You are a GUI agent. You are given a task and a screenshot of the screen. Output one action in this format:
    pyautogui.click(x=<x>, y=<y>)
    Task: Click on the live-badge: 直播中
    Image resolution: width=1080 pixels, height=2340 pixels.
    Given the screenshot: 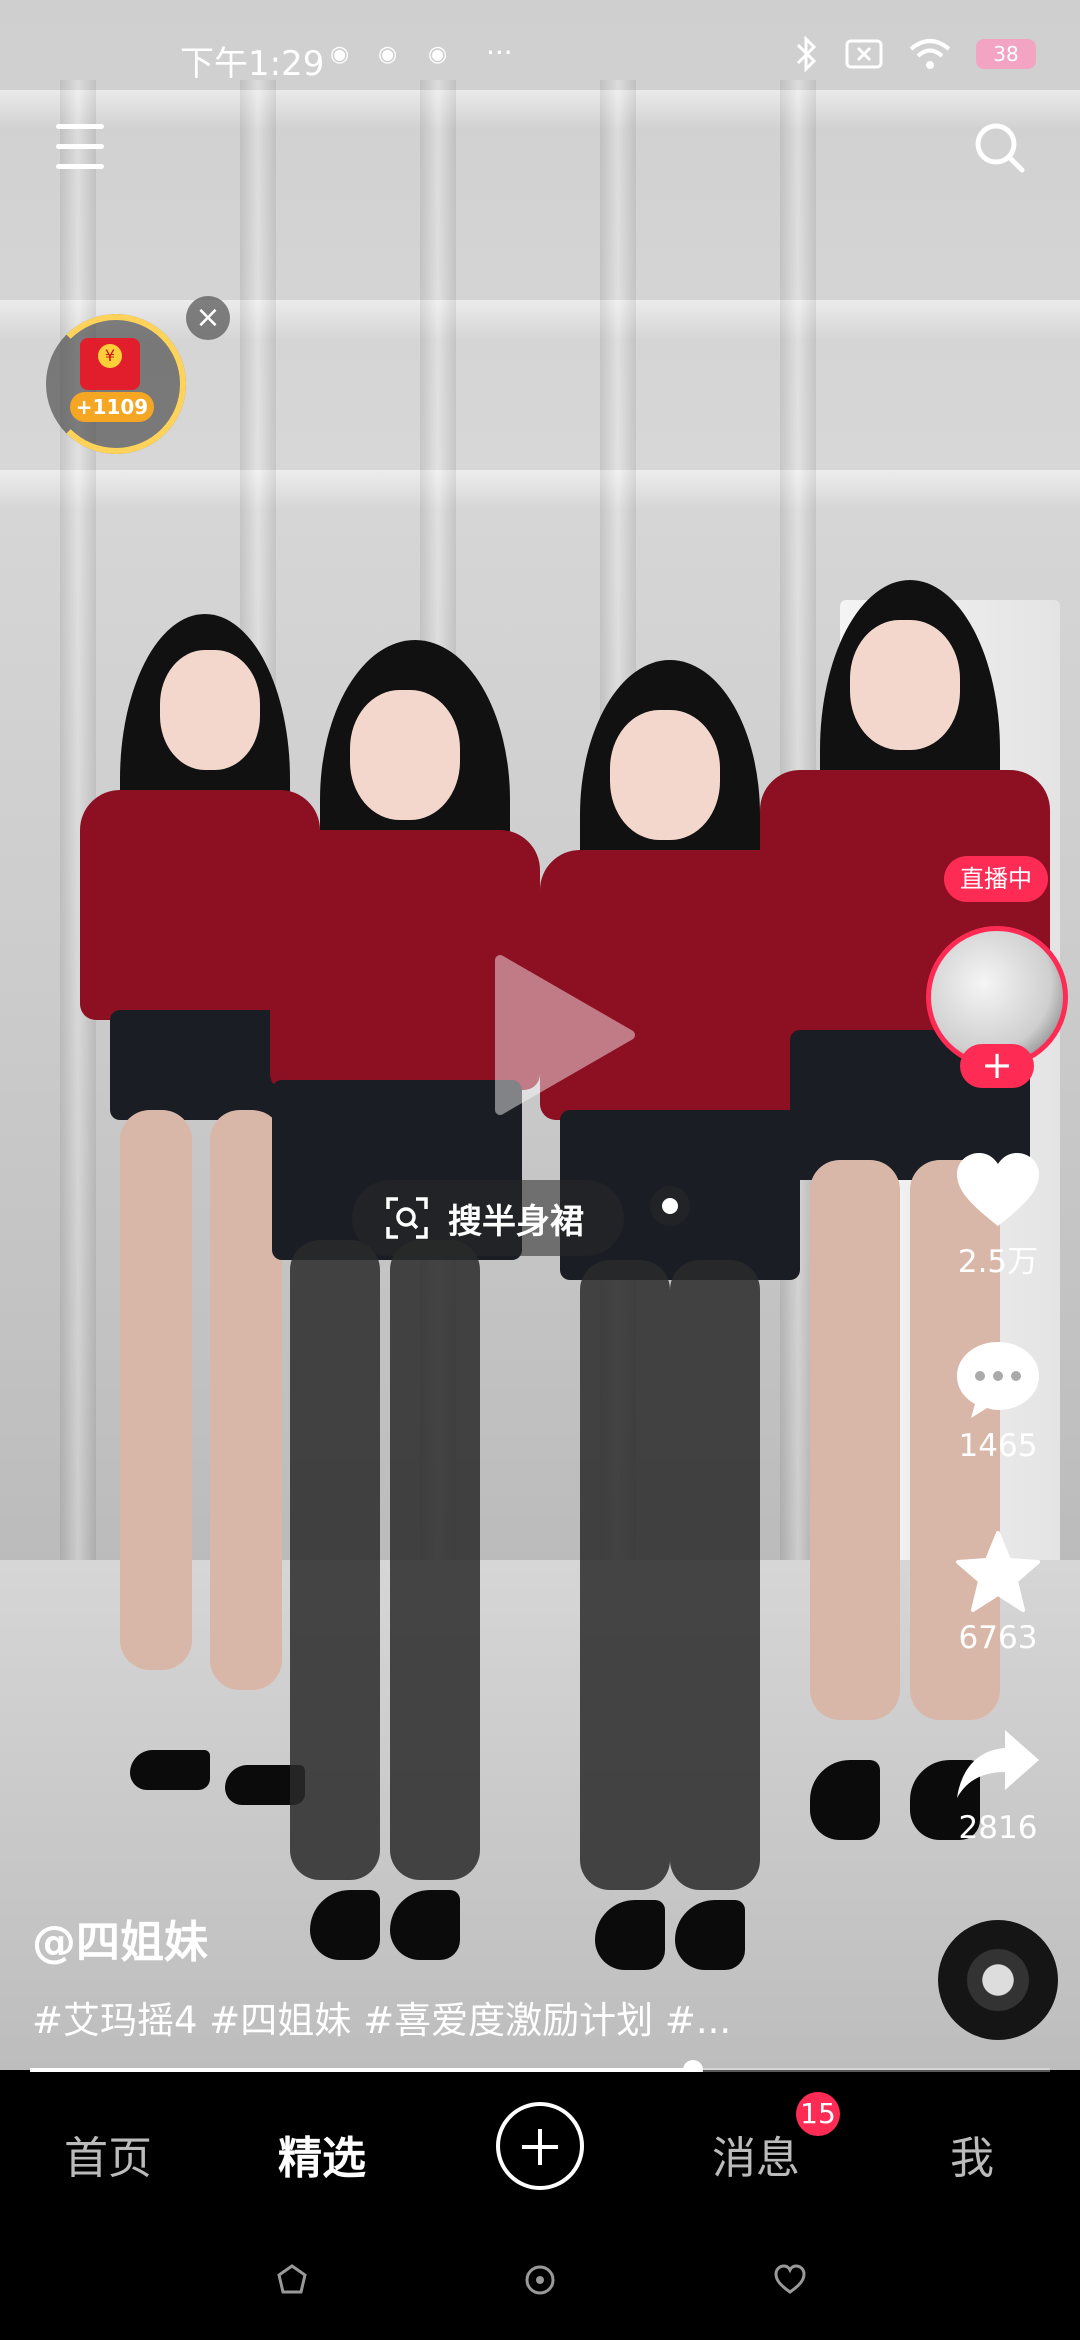 What is the action you would take?
    pyautogui.click(x=996, y=879)
    